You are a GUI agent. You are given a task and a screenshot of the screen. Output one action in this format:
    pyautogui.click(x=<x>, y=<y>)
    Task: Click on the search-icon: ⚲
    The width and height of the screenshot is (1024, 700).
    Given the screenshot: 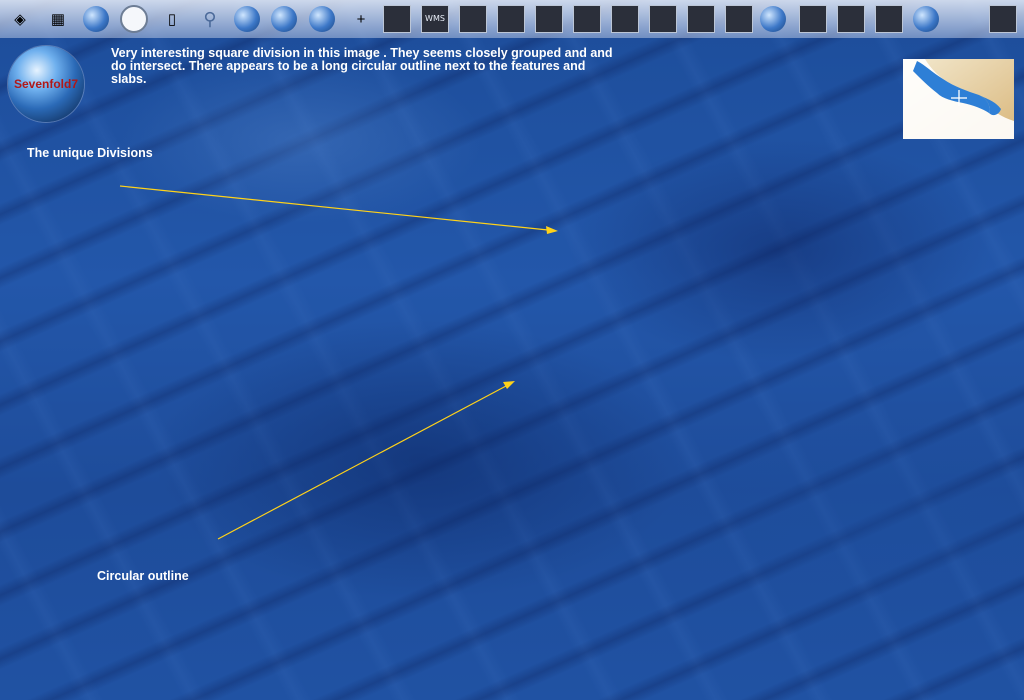 What is the action you would take?
    pyautogui.click(x=210, y=19)
    